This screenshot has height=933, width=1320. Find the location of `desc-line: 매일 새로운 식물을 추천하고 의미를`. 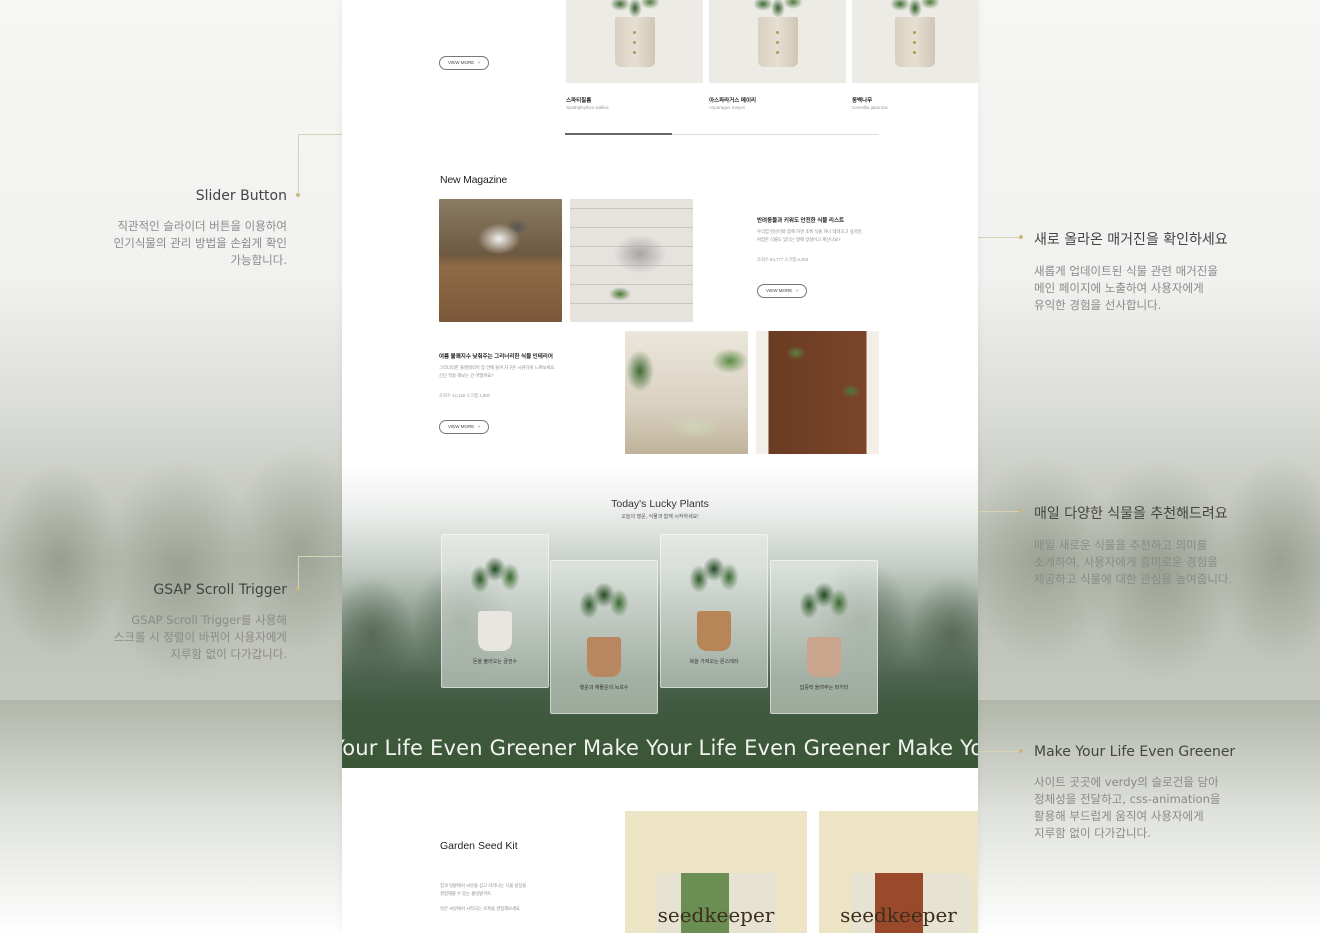

desc-line: 매일 새로운 식물을 추천하고 의미를 is located at coordinates (1121, 545).